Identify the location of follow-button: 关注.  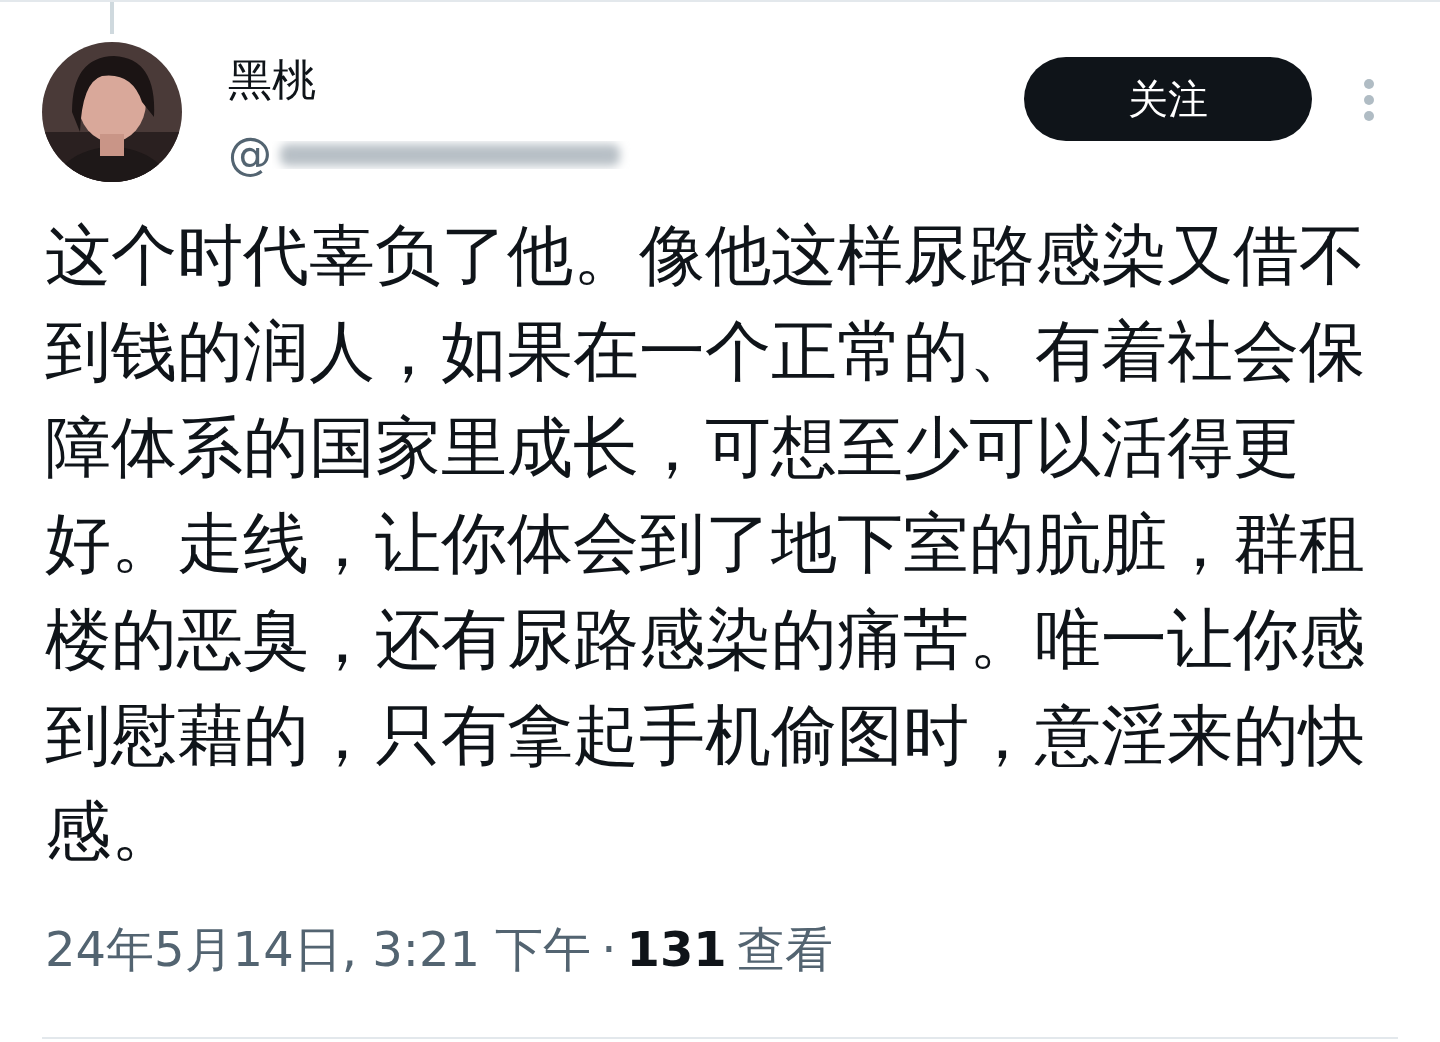
(1168, 99).